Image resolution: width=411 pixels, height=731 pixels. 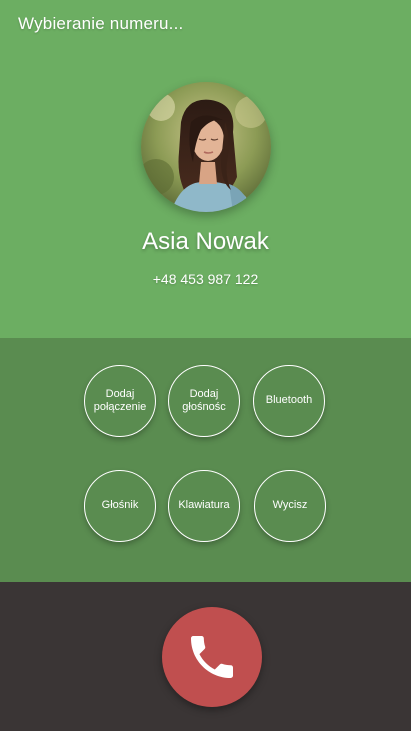 I want to click on keypad-button: Klawiatura, so click(x=204, y=506).